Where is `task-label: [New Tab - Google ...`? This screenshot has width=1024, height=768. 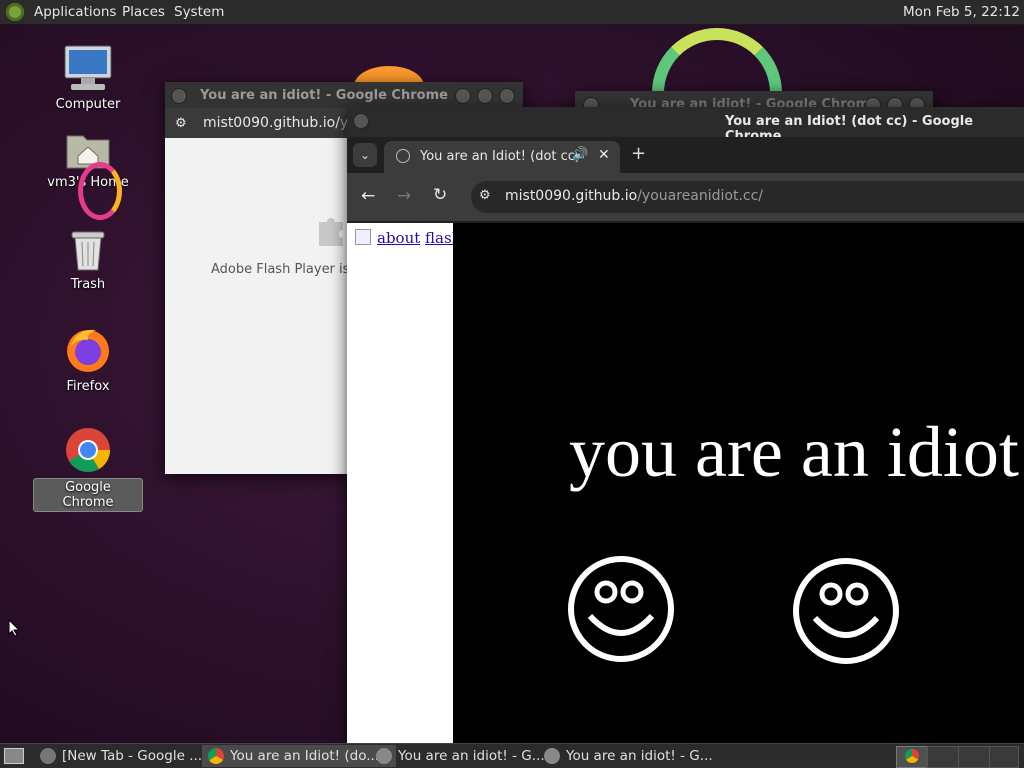 task-label: [New Tab - Google ... is located at coordinates (132, 756).